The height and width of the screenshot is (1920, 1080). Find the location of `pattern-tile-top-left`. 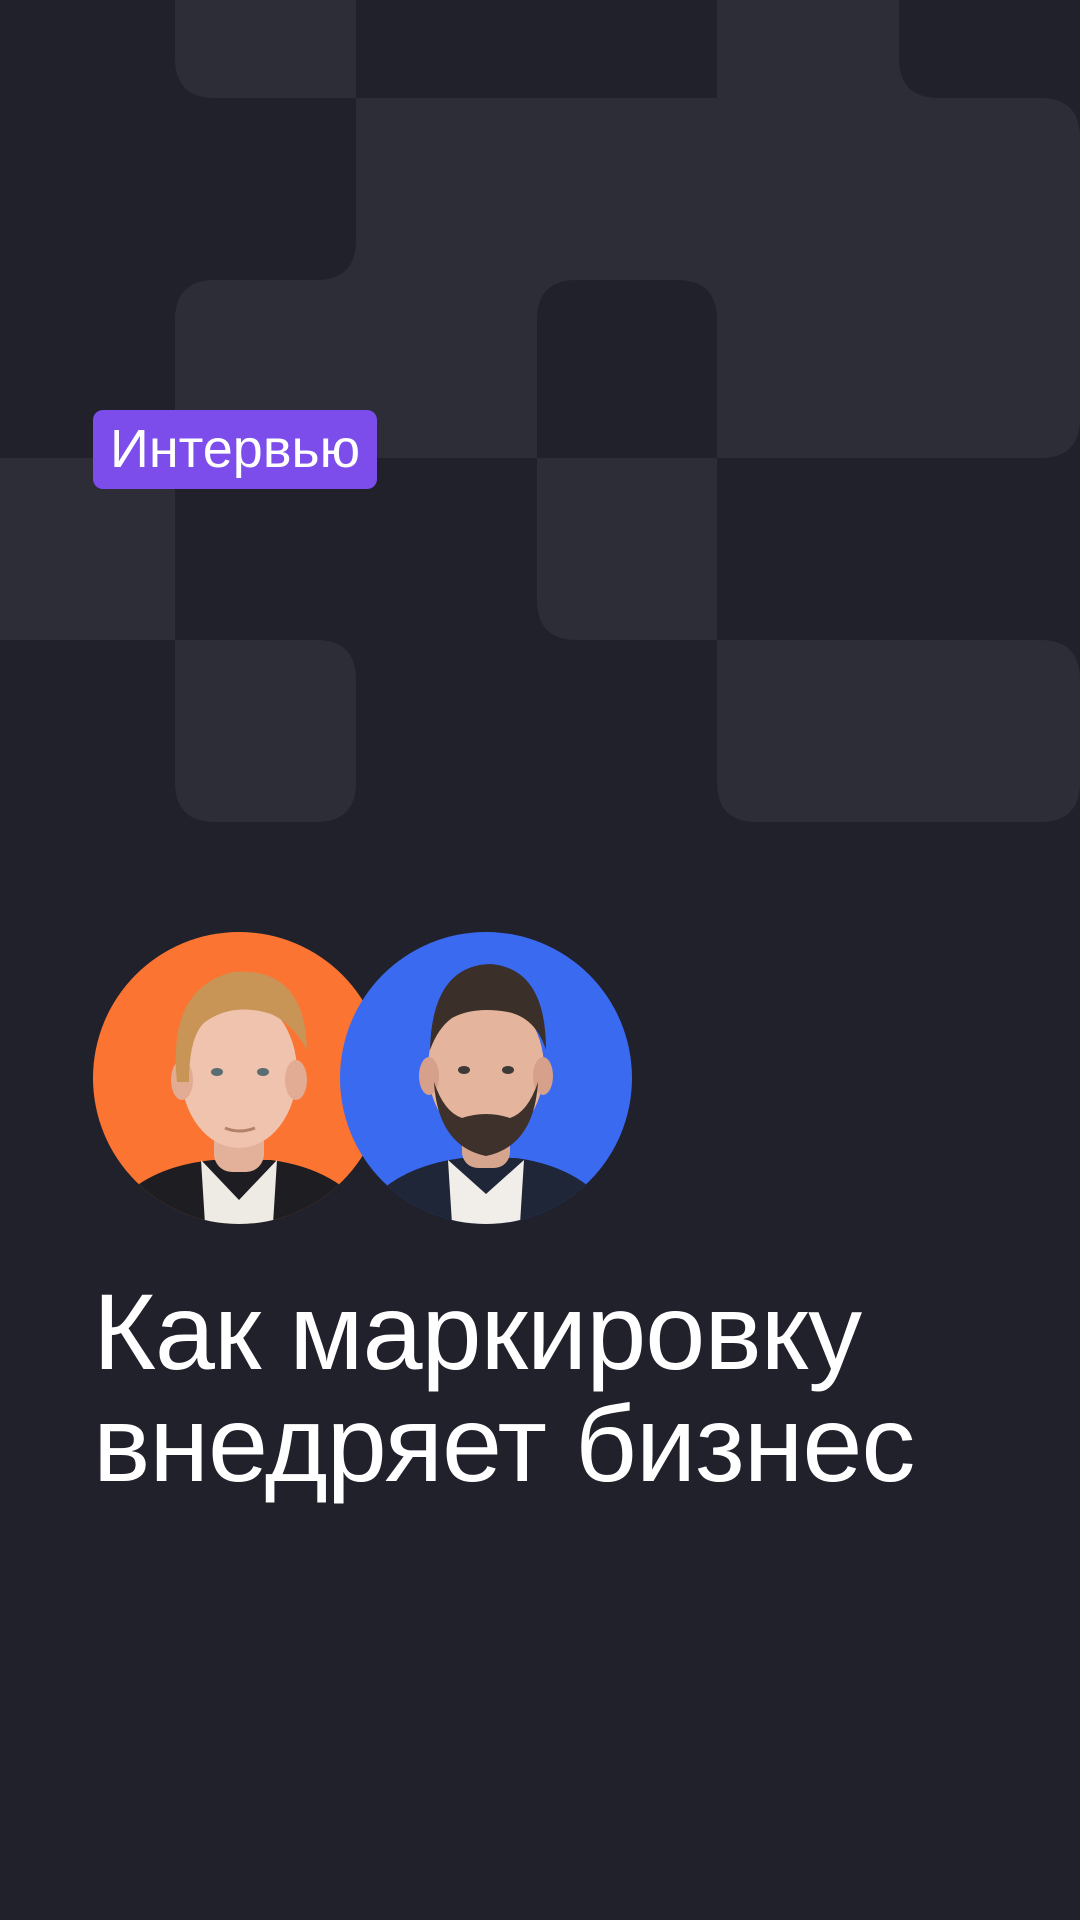

pattern-tile-top-left is located at coordinates (265, 49).